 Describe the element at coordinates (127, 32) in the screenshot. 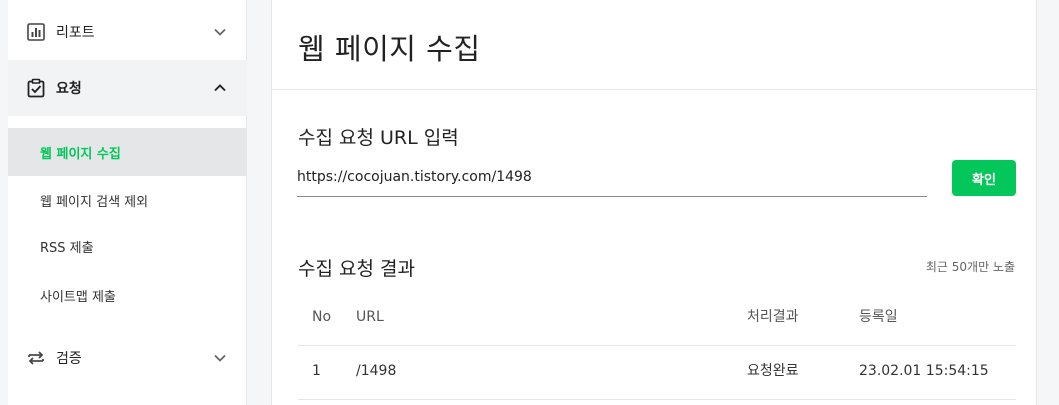

I see `menu-report: 리포트` at that location.